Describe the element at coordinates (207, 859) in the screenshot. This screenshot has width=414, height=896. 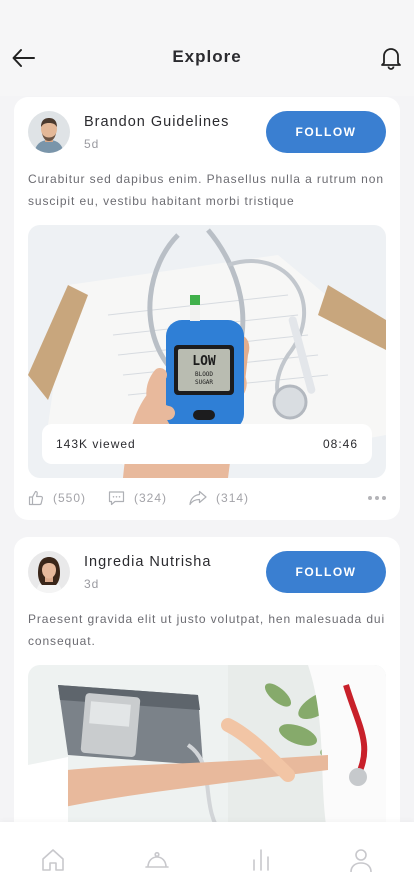
I see `bottom-tab-bar` at that location.